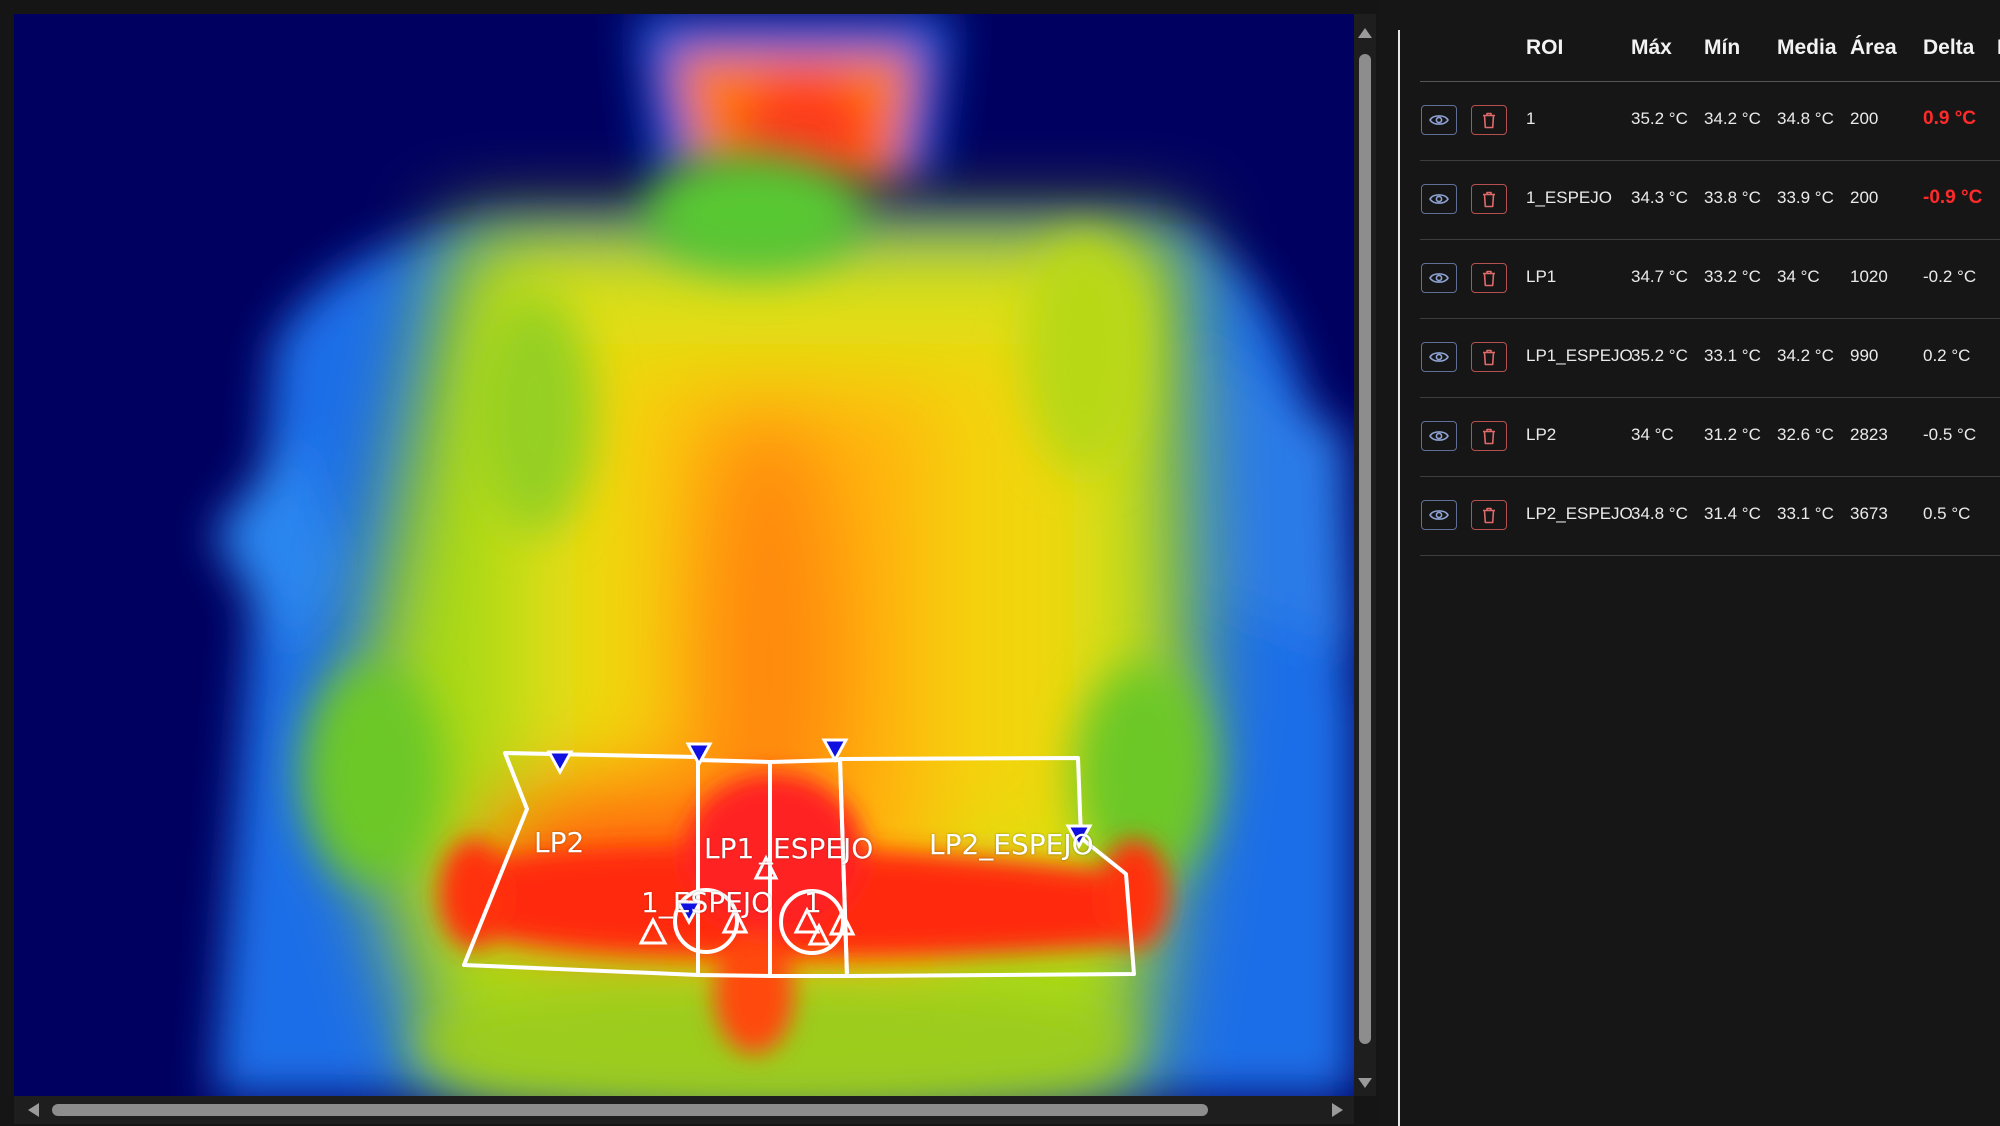  What do you see at coordinates (1953, 197) in the screenshot?
I see `roi-delta: -0.9 °C` at bounding box center [1953, 197].